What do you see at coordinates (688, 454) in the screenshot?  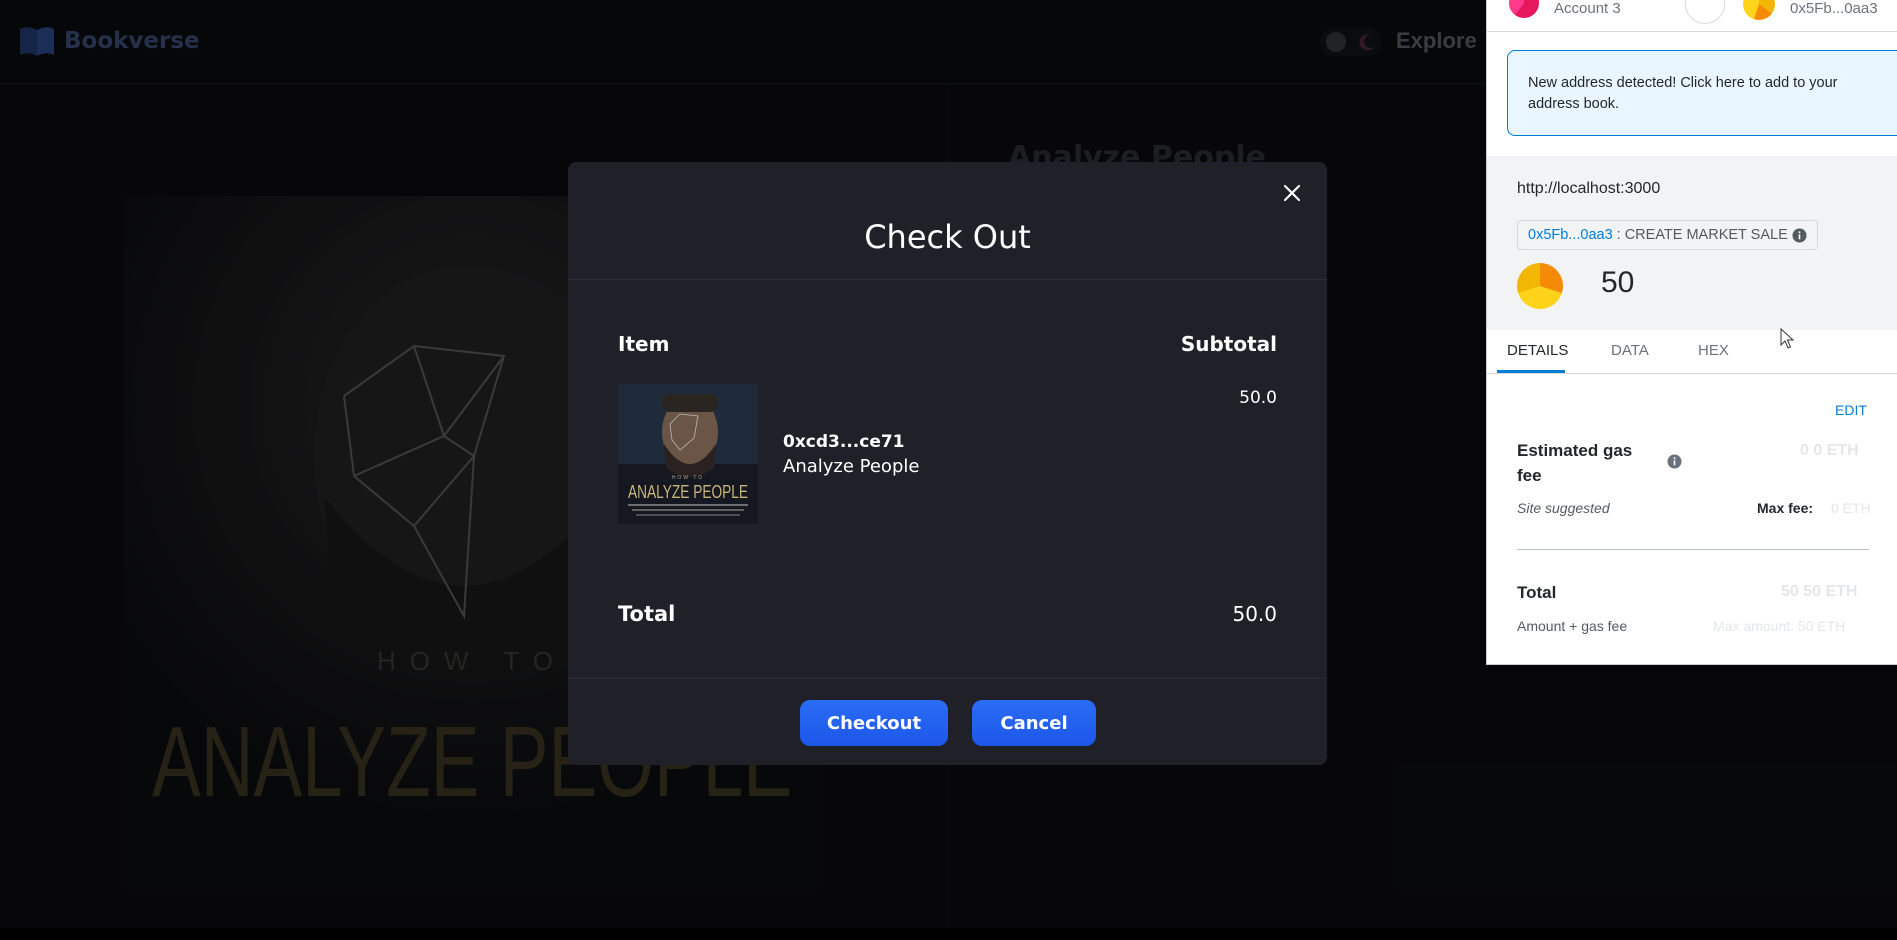 I see `item-thumbnail: HOW TO ANALYZE PEOPLE` at bounding box center [688, 454].